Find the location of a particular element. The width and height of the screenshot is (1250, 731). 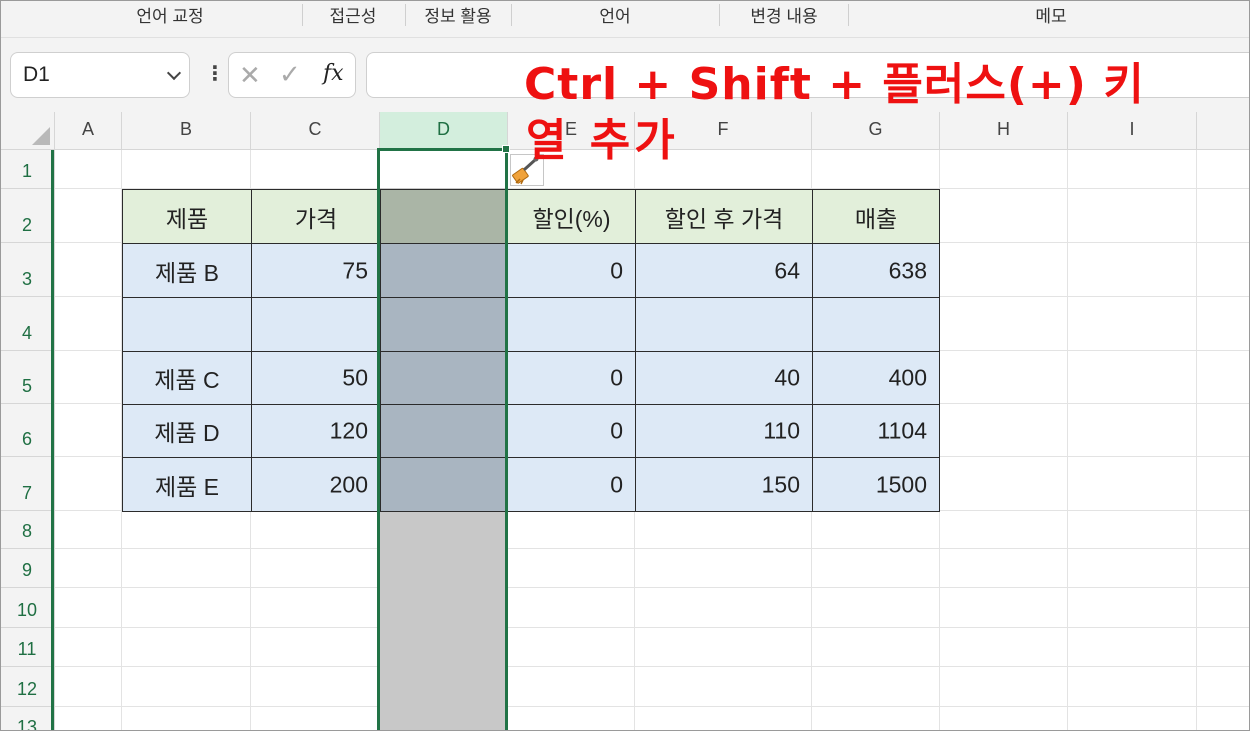

row-header-label: 4 is located at coordinates (26, 333).